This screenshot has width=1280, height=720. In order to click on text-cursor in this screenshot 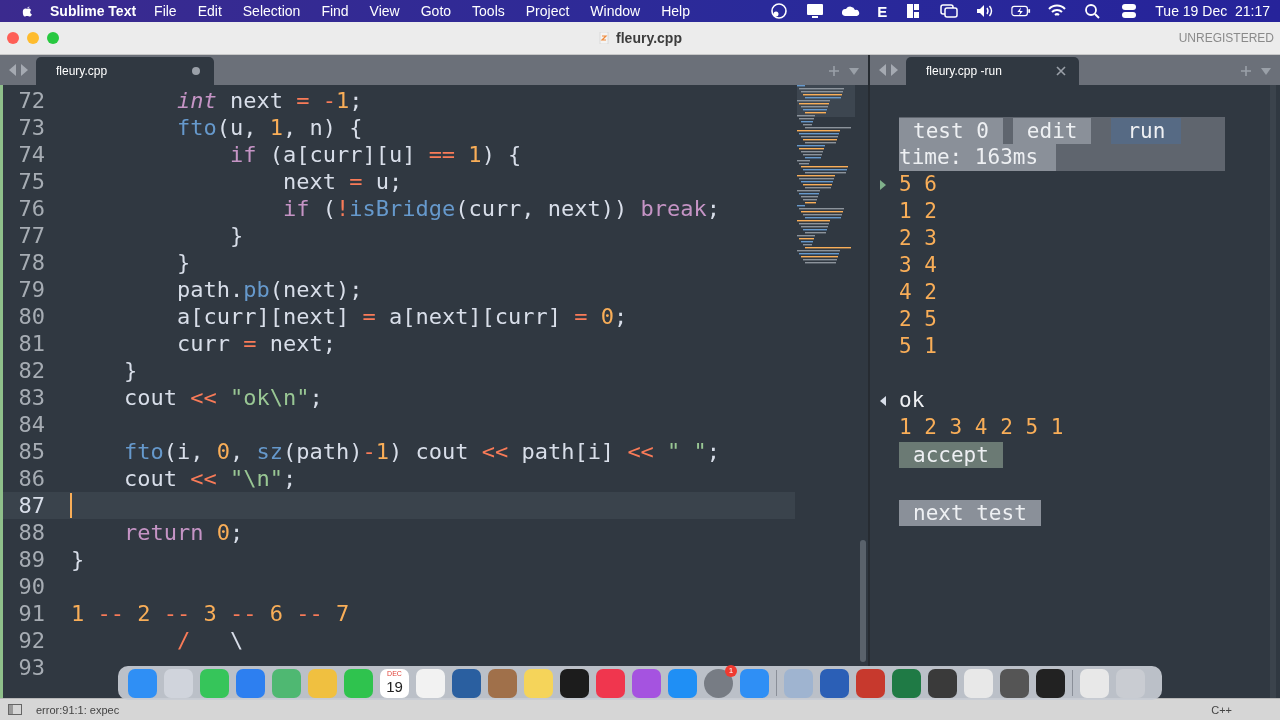, I will do `click(71, 505)`.